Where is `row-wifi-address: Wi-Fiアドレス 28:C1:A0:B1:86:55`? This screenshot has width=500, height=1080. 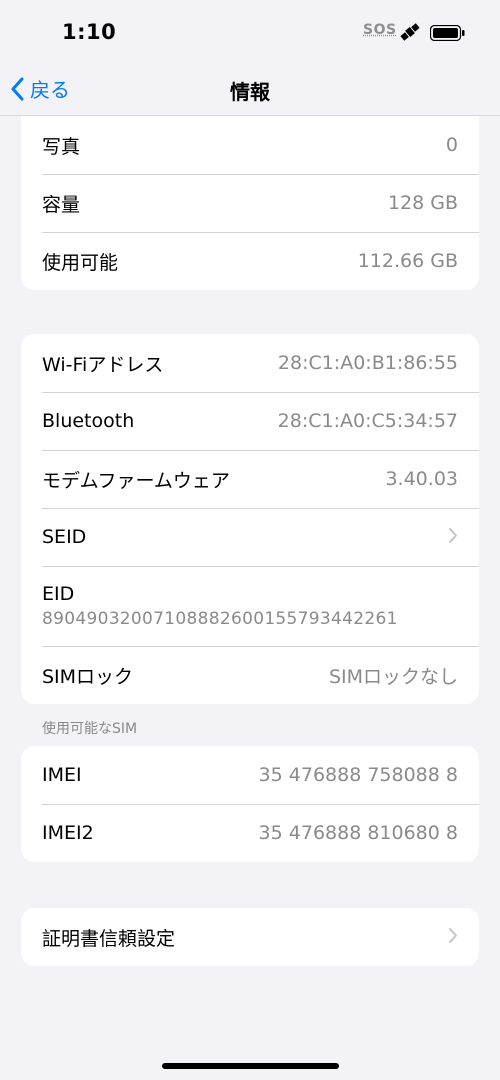
row-wifi-address: Wi-Fiアドレス 28:C1:A0:B1:86:55 is located at coordinates (250, 363).